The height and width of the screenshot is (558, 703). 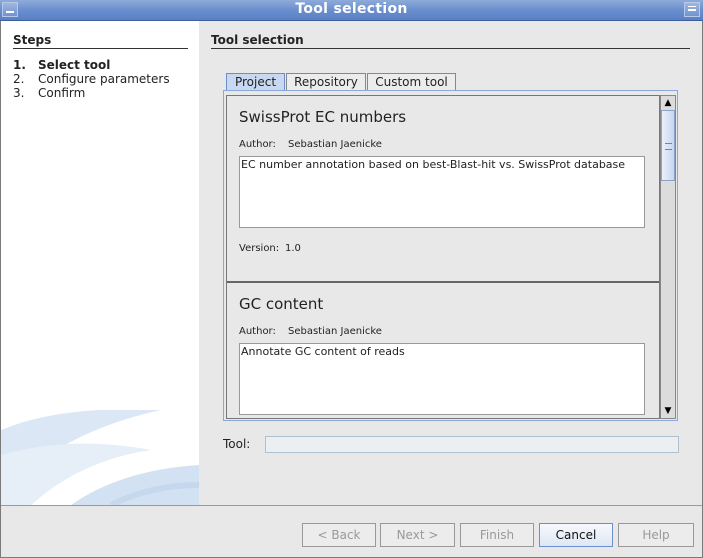 I want to click on finish-button: Finish, so click(x=497, y=535).